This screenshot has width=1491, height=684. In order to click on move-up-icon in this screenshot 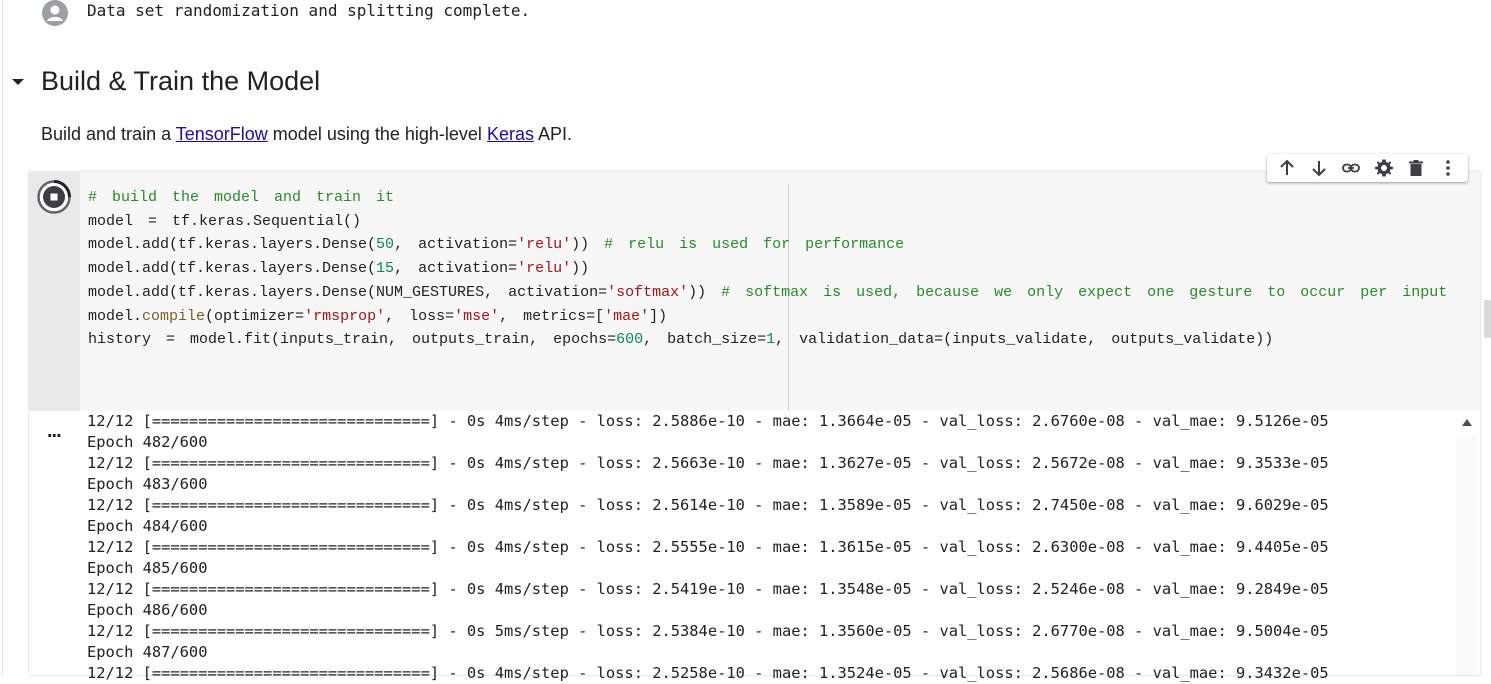, I will do `click(1287, 167)`.